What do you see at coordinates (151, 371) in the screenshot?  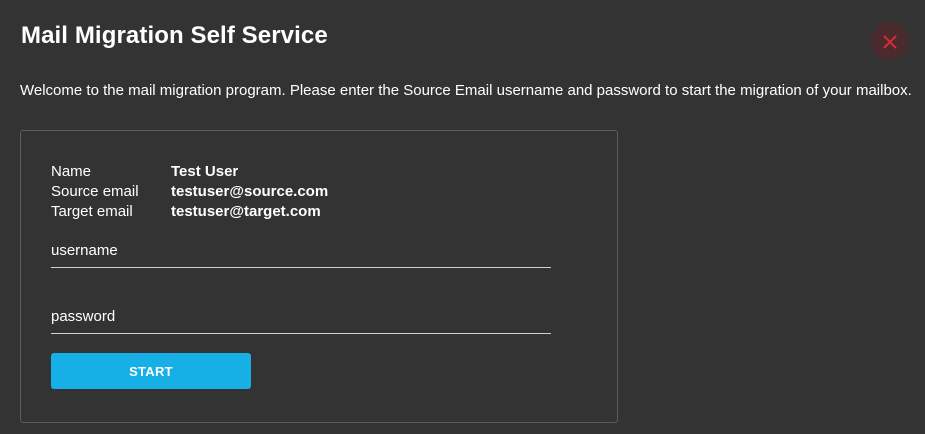 I see `start-button: START` at bounding box center [151, 371].